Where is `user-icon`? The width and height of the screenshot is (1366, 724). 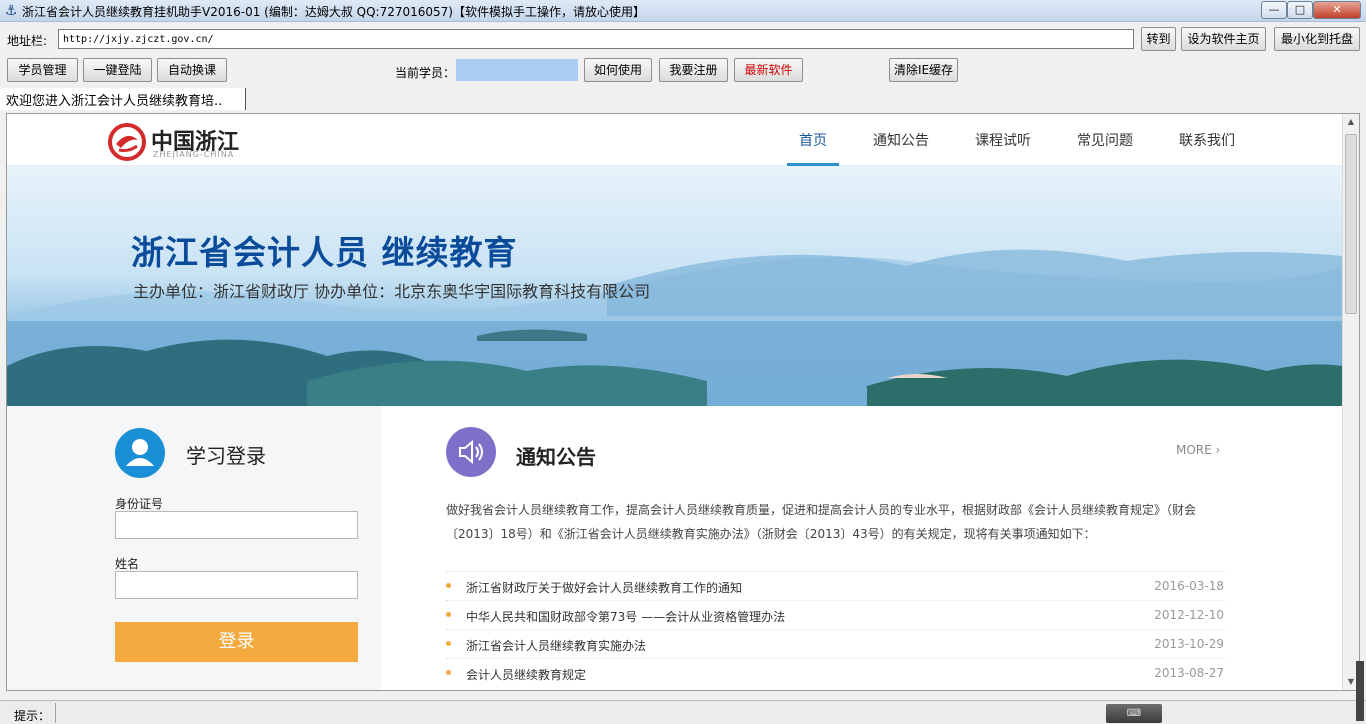
user-icon is located at coordinates (140, 453).